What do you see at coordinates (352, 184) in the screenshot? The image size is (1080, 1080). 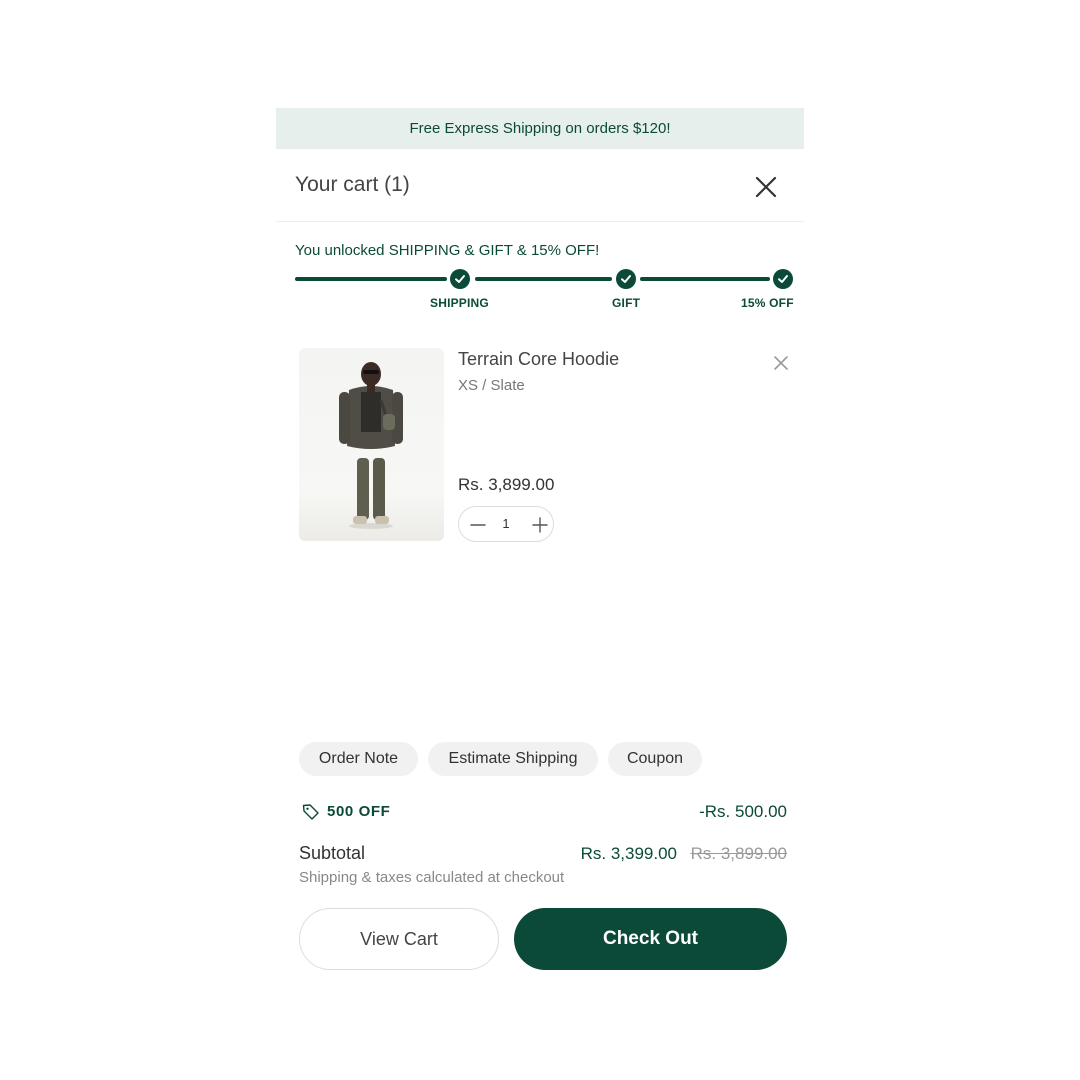 I see `cart-title: Your cart (1)` at bounding box center [352, 184].